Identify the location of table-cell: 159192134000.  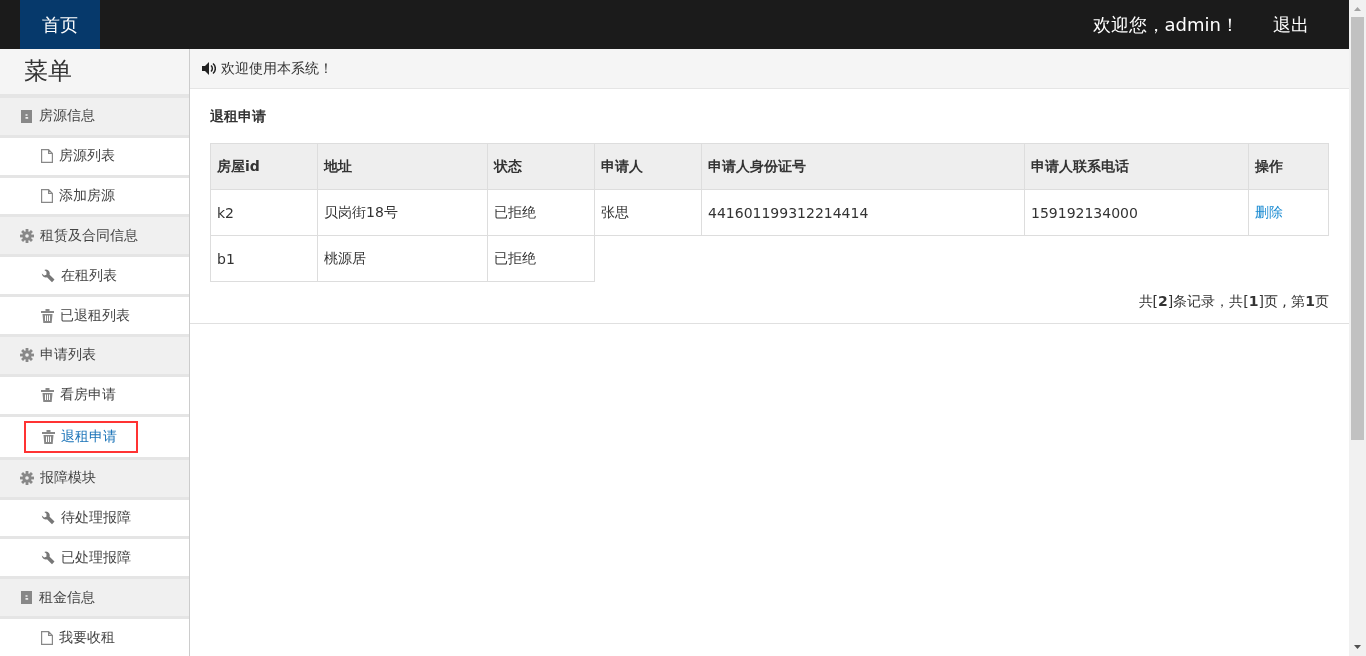
(1136, 212).